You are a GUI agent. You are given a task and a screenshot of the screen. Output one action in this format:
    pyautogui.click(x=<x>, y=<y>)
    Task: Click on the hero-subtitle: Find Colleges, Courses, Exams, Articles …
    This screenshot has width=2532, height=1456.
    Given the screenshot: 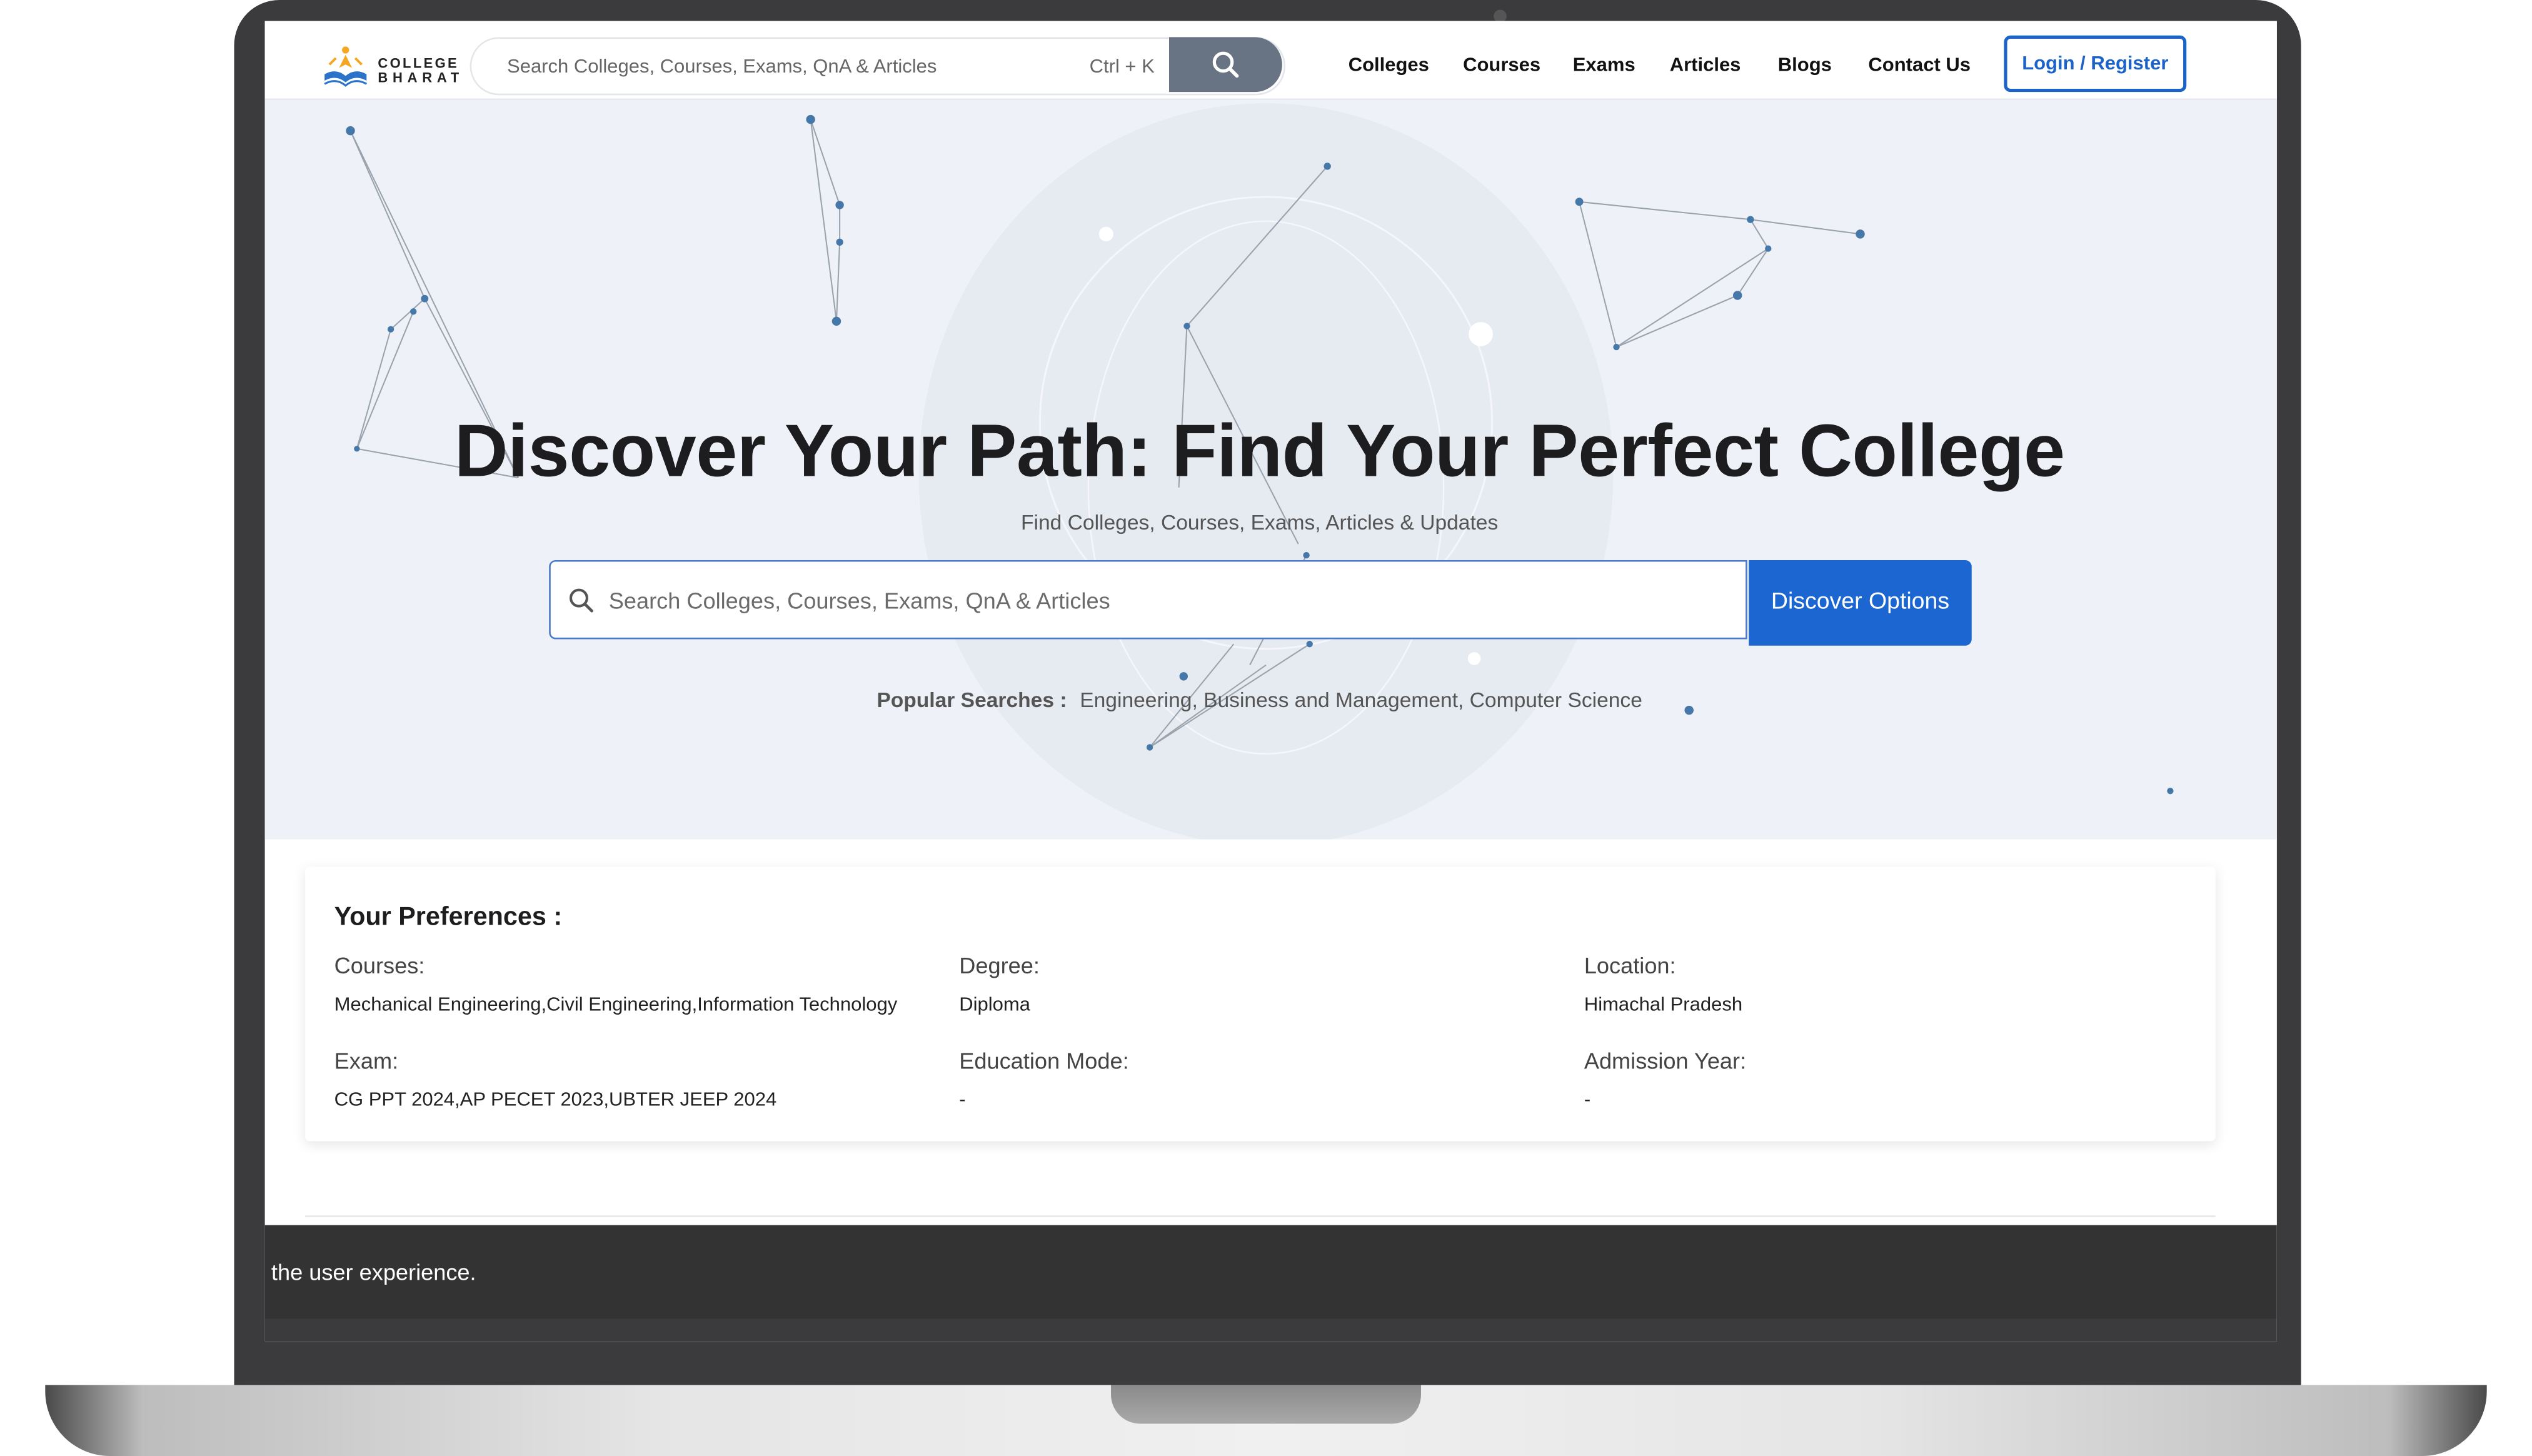 What is the action you would take?
    pyautogui.click(x=1259, y=522)
    